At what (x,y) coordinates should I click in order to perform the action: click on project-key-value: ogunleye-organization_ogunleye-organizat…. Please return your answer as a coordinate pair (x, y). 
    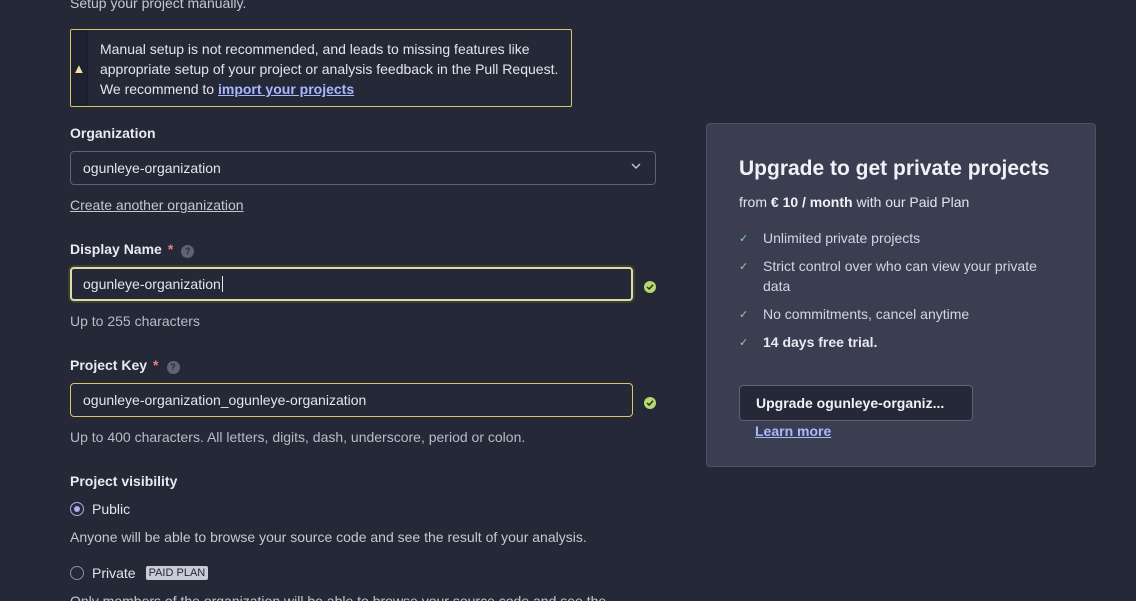
    Looking at the image, I should click on (225, 400).